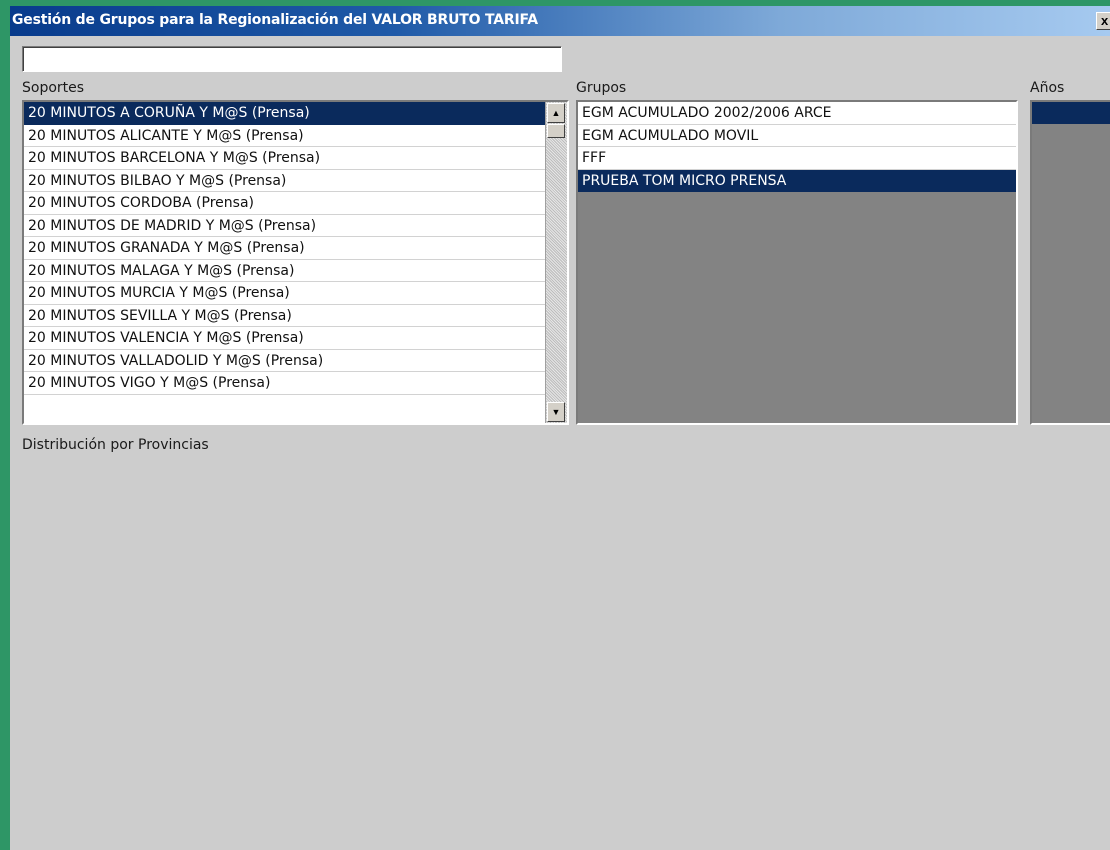 Image resolution: width=1110 pixels, height=850 pixels. What do you see at coordinates (284, 270) in the screenshot?
I see `soporte-list-item: 20 MINUTOS MALAGA Y M@S (Prensa)` at bounding box center [284, 270].